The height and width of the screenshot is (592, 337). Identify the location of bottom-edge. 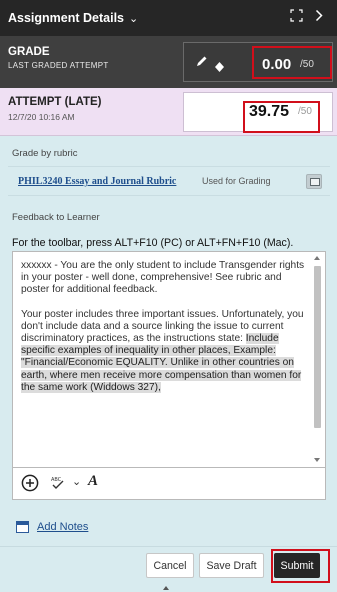
(168, 587).